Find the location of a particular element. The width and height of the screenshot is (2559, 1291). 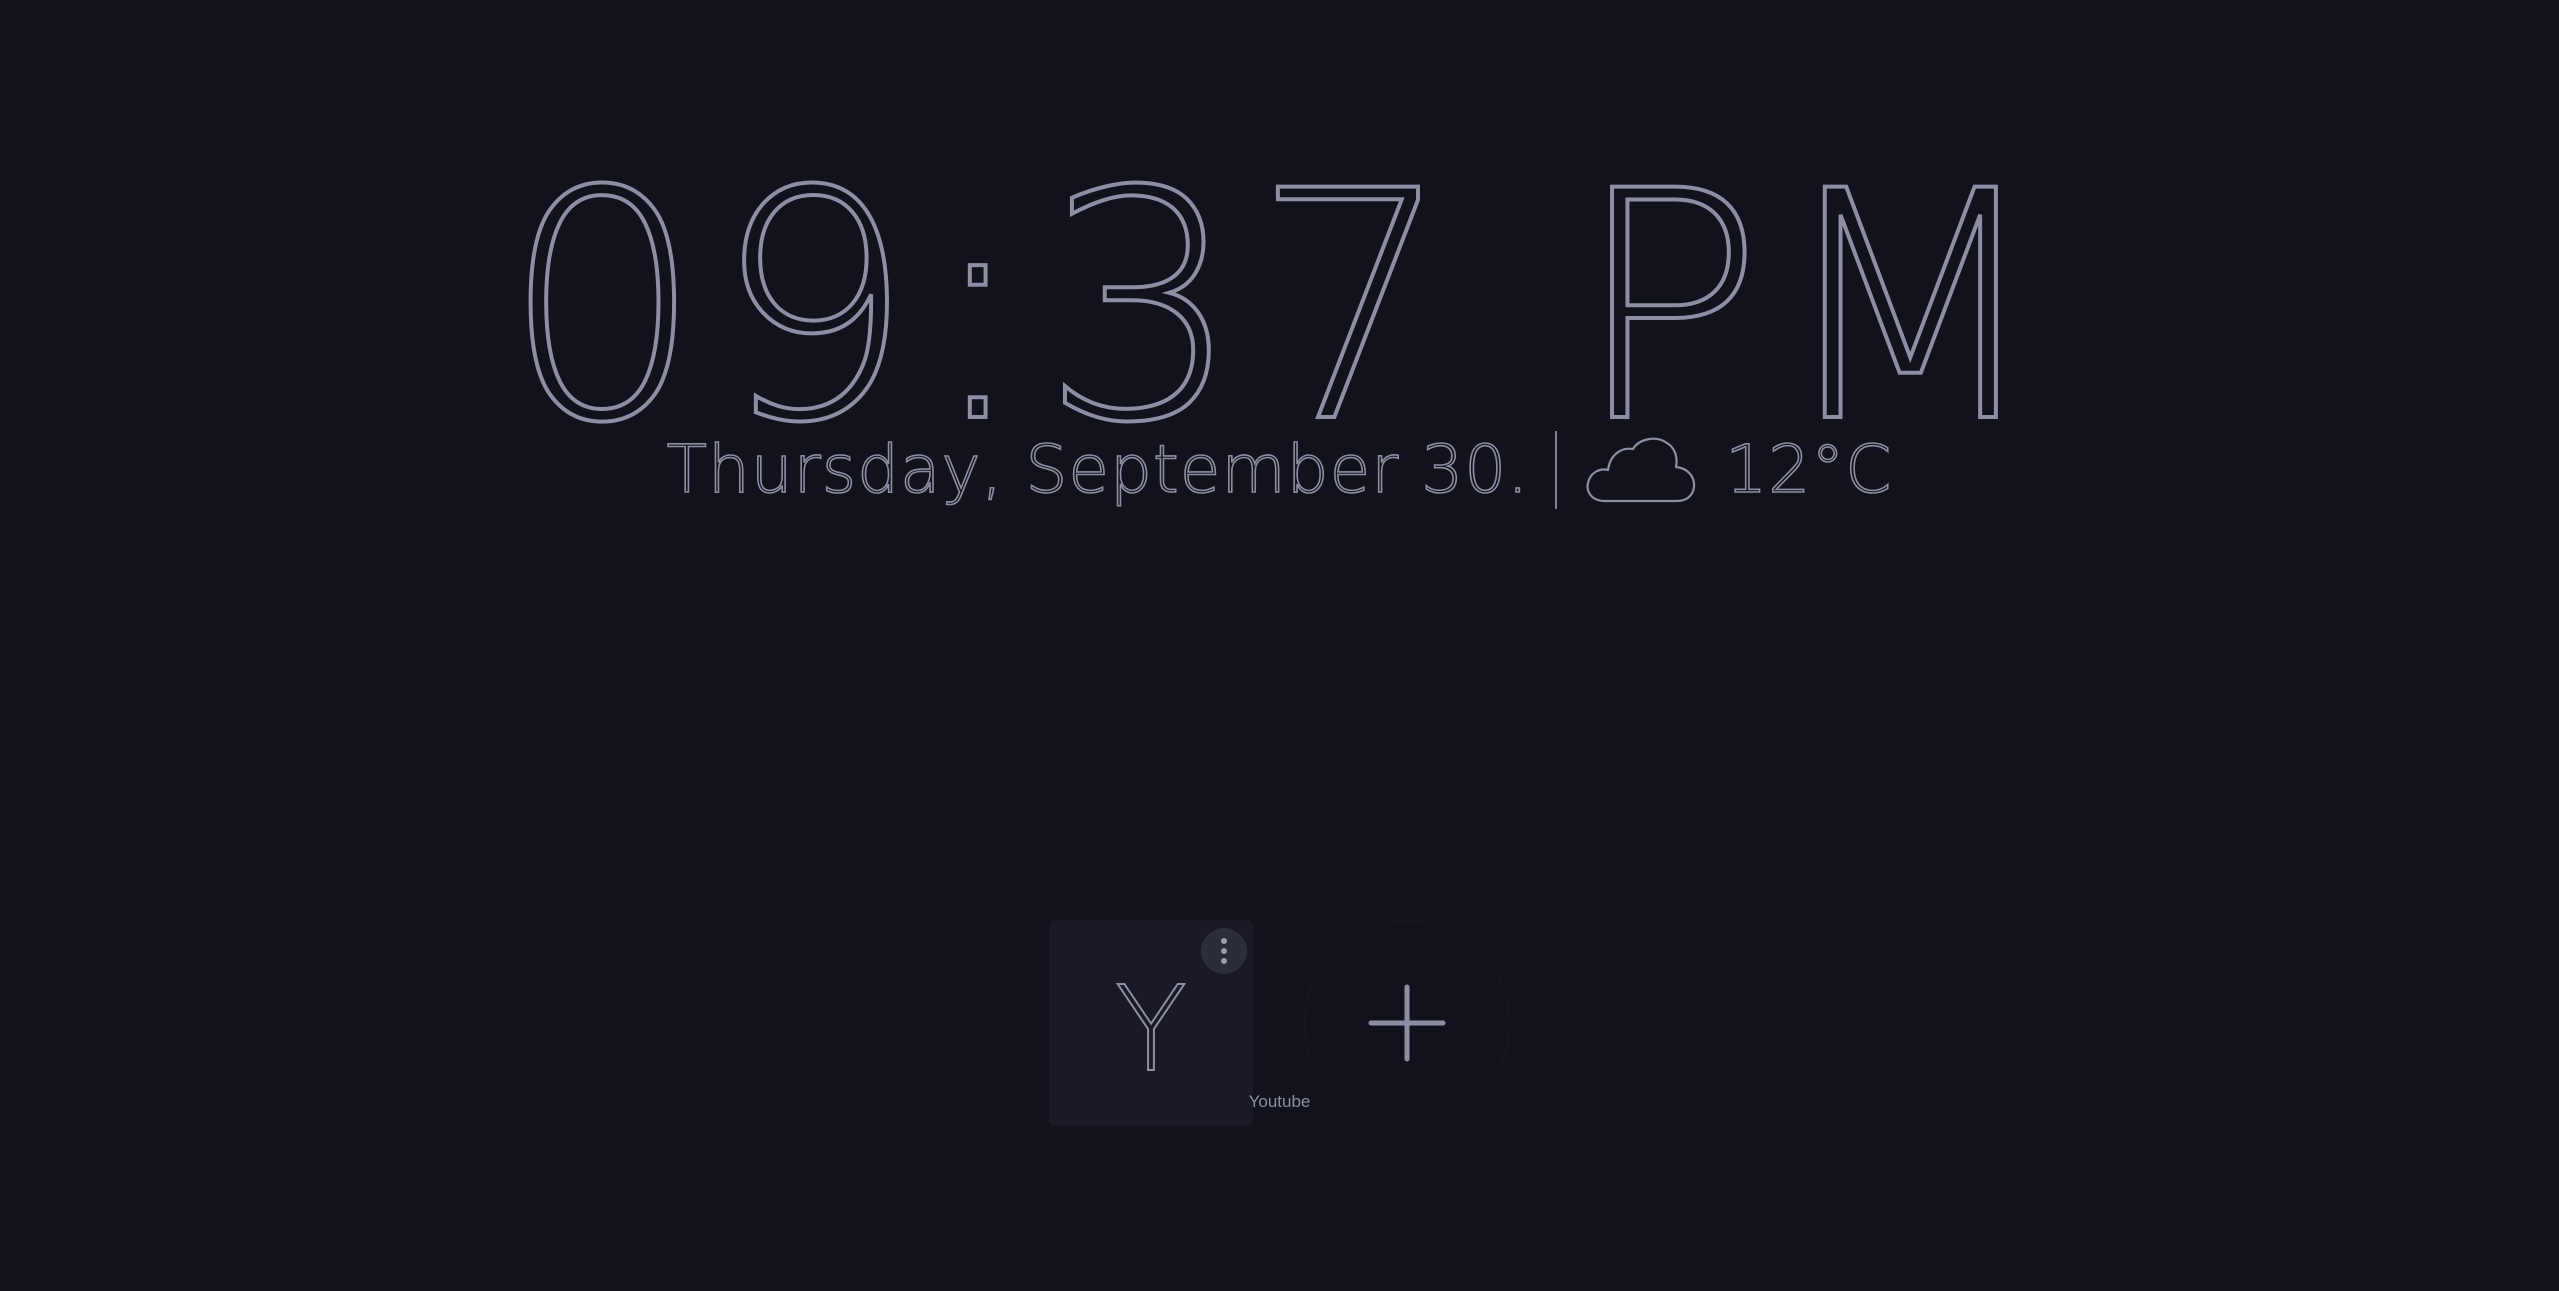

plus-icon is located at coordinates (1407, 1023).